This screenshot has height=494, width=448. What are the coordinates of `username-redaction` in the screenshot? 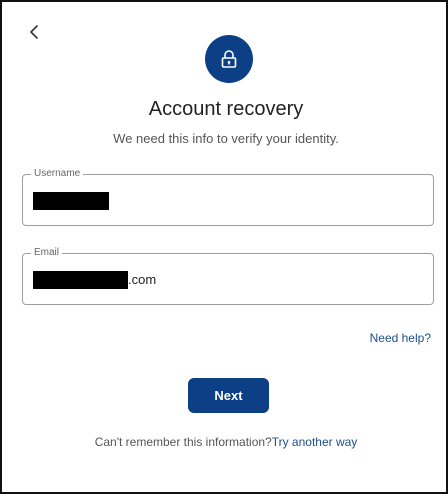 It's located at (71, 200).